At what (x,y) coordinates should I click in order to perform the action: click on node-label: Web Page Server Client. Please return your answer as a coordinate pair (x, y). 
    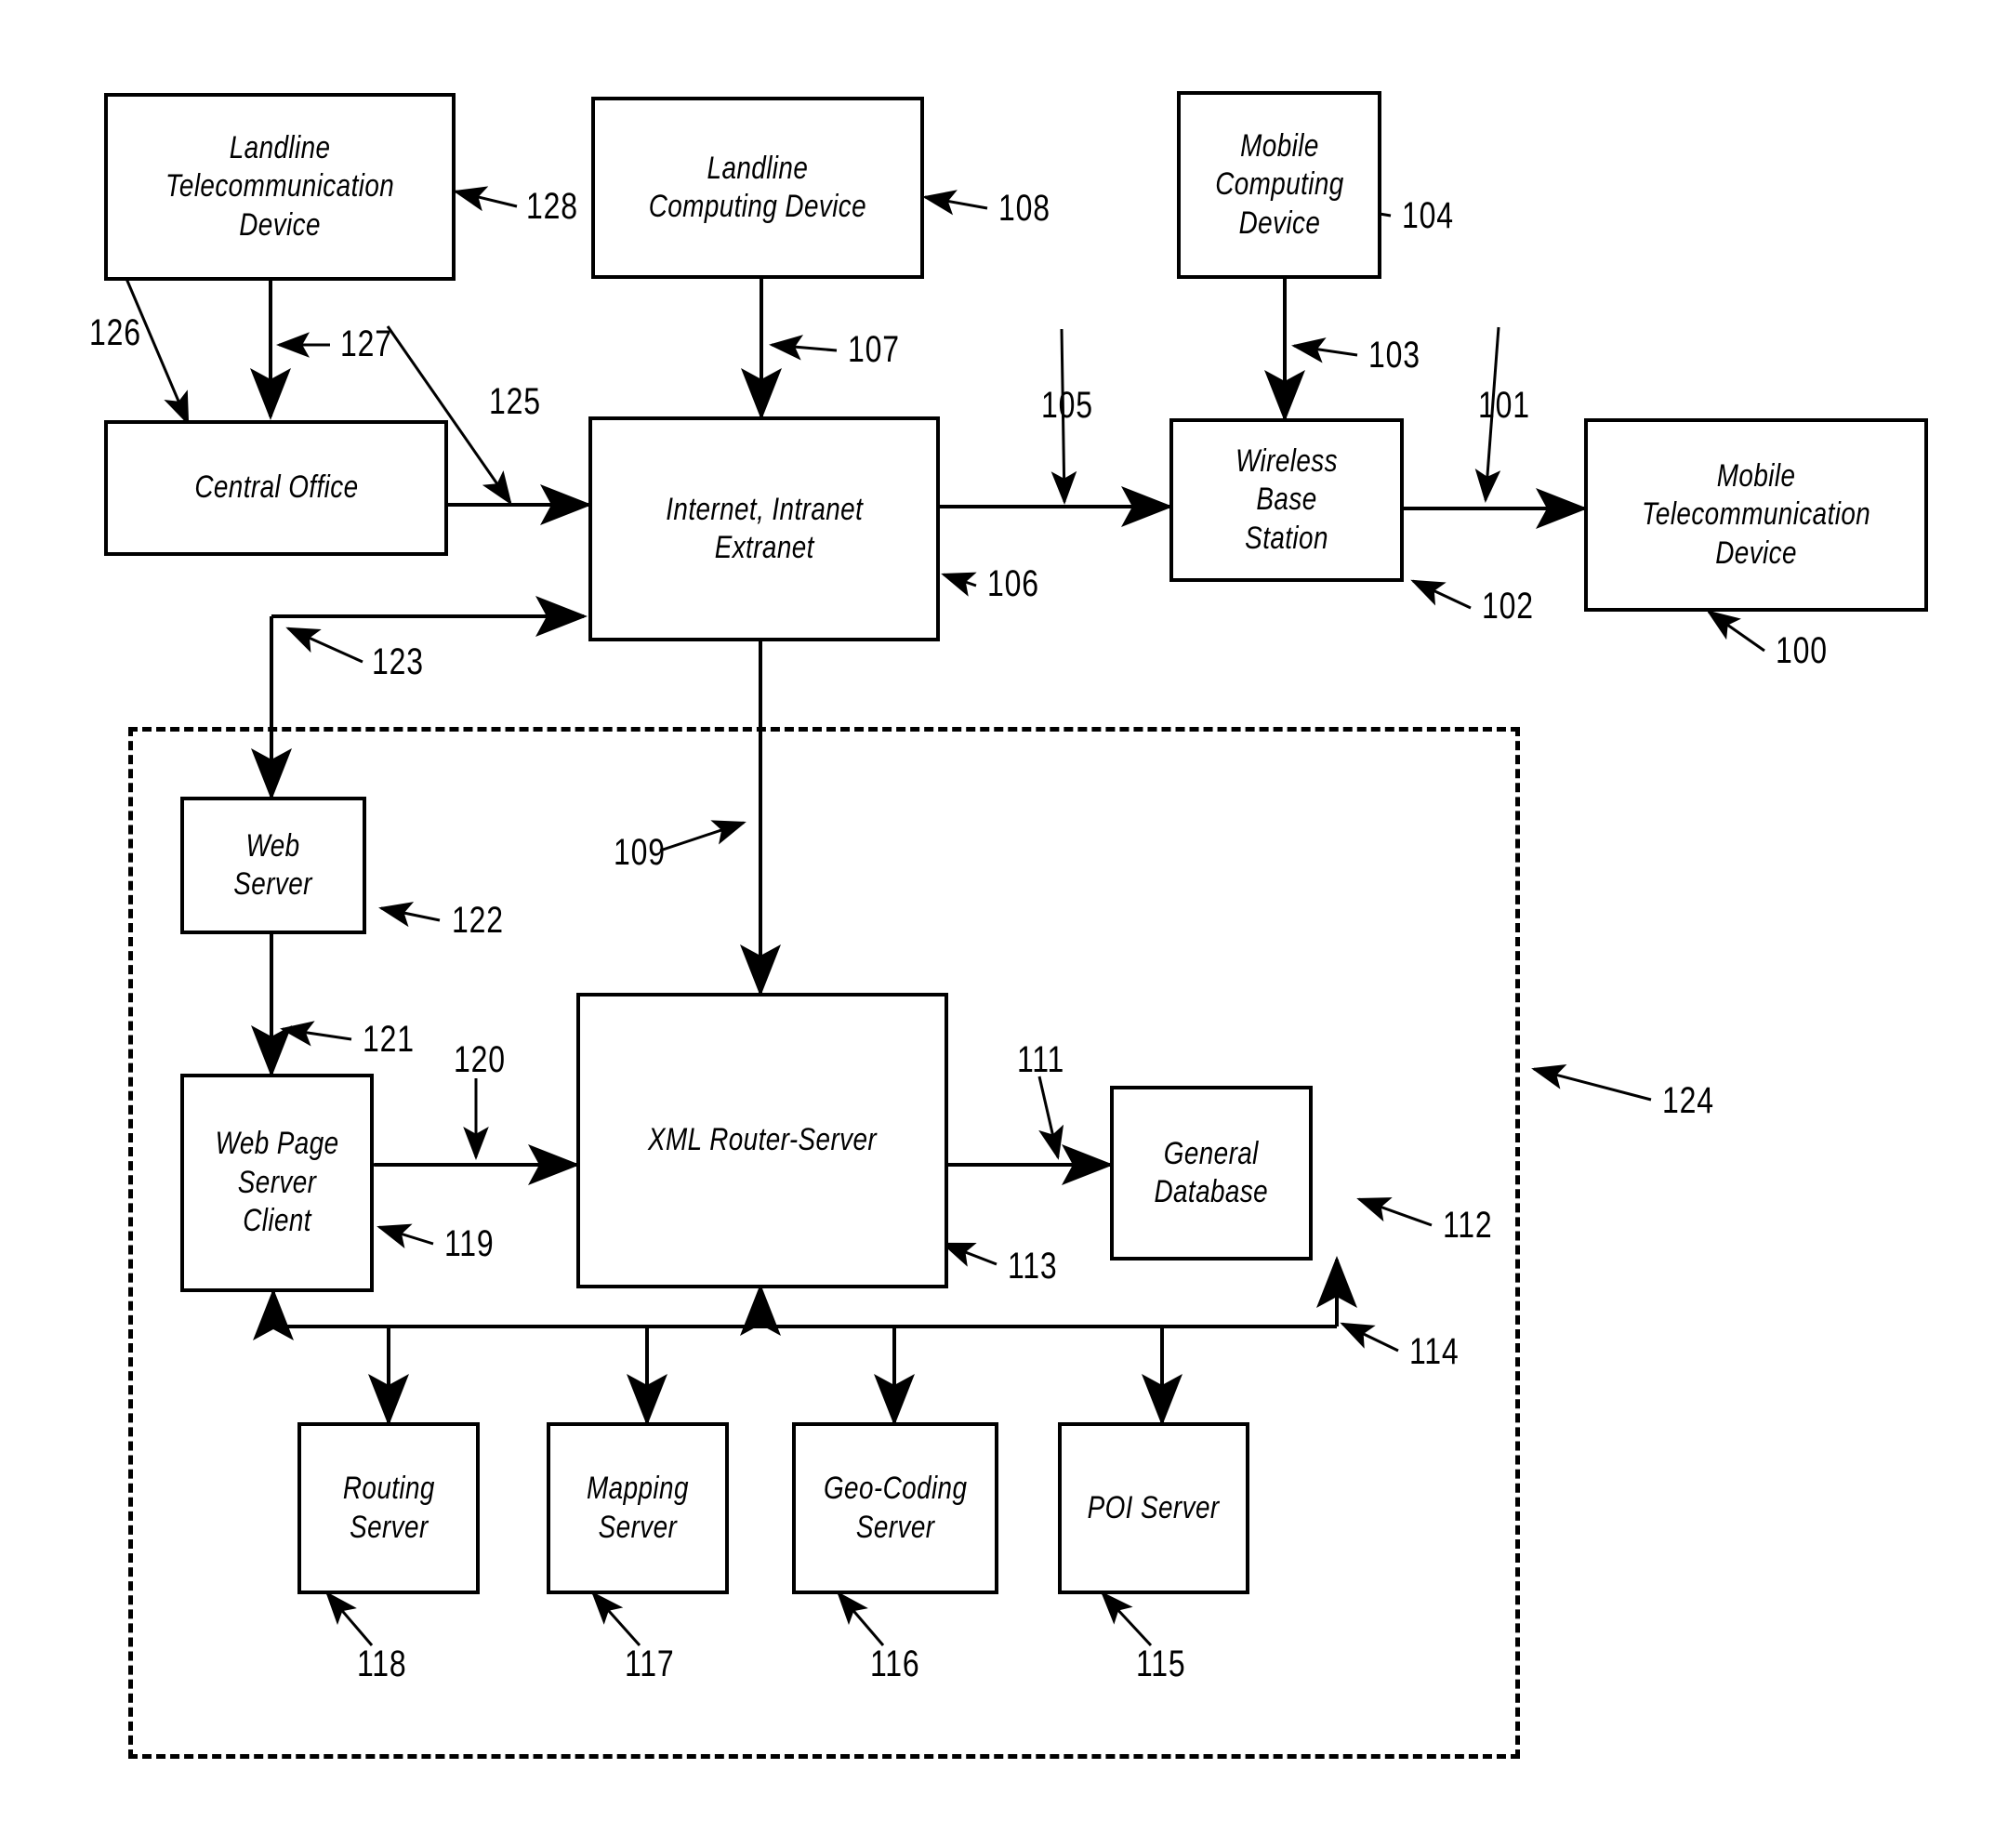
    Looking at the image, I should click on (277, 1182).